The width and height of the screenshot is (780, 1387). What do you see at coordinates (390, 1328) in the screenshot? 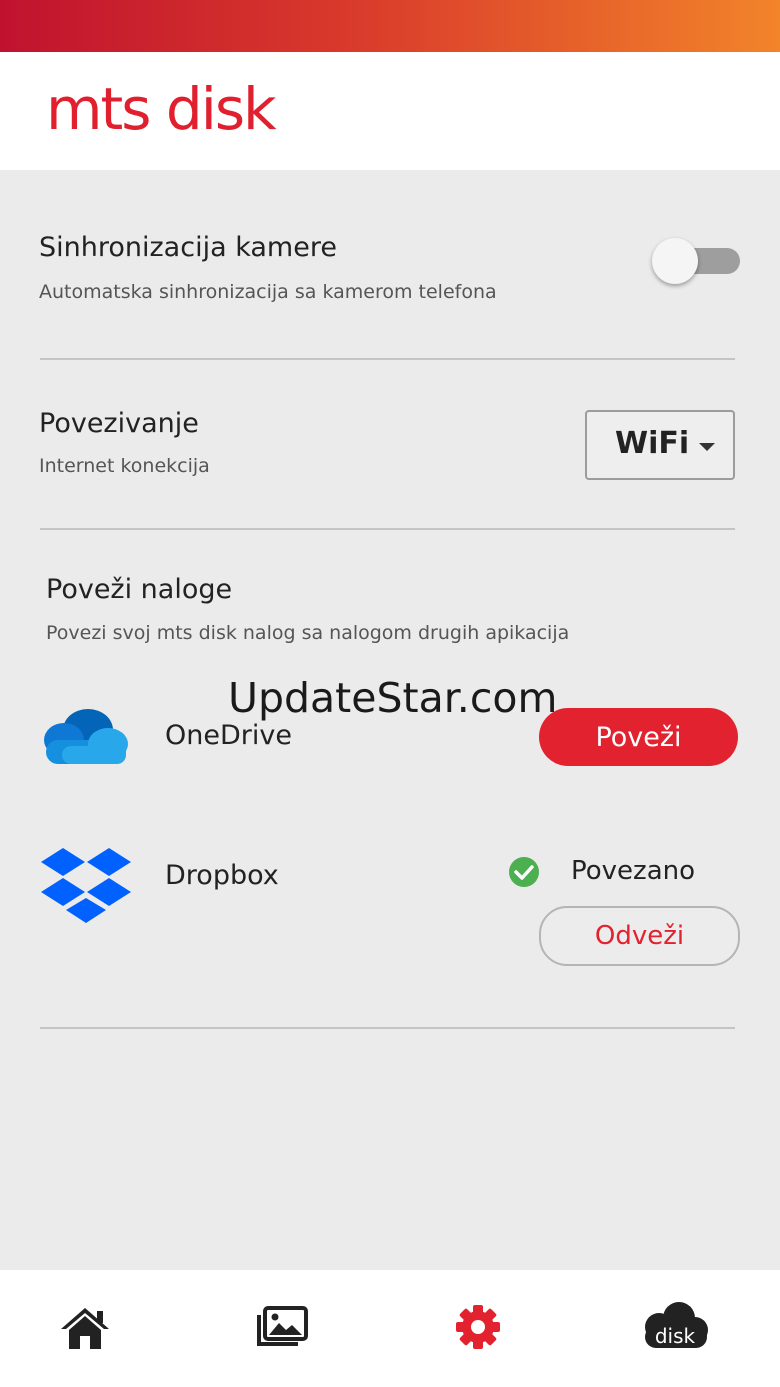
I see `bottom-nav: disk` at bounding box center [390, 1328].